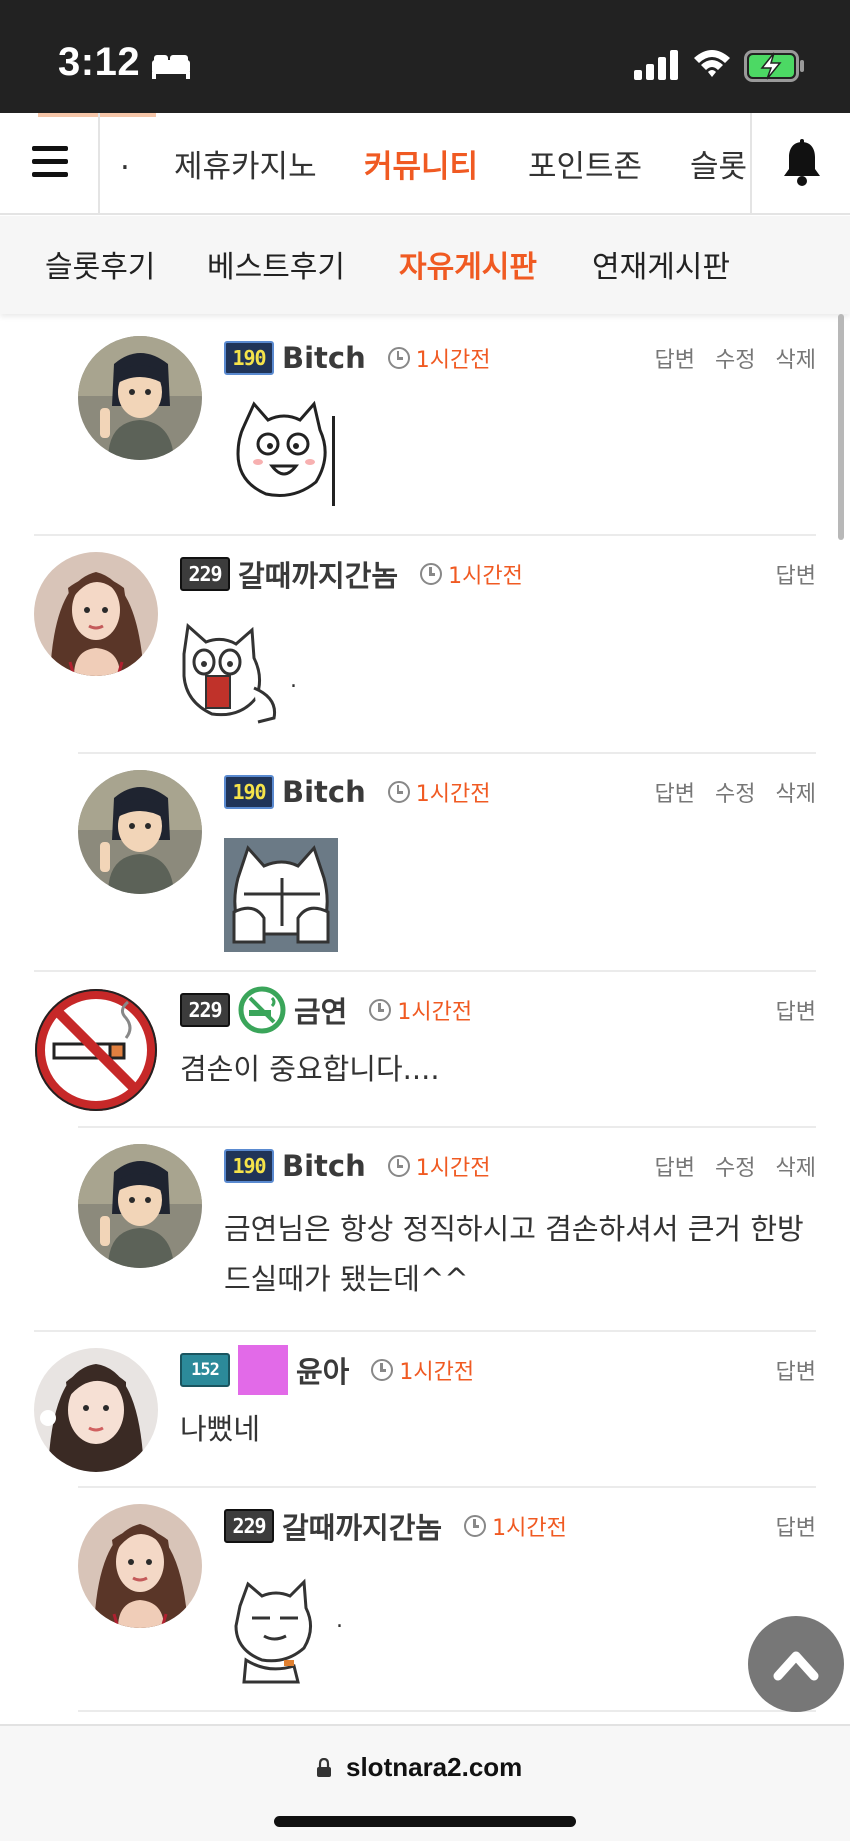  I want to click on sleep-mode-icon, so click(171, 67).